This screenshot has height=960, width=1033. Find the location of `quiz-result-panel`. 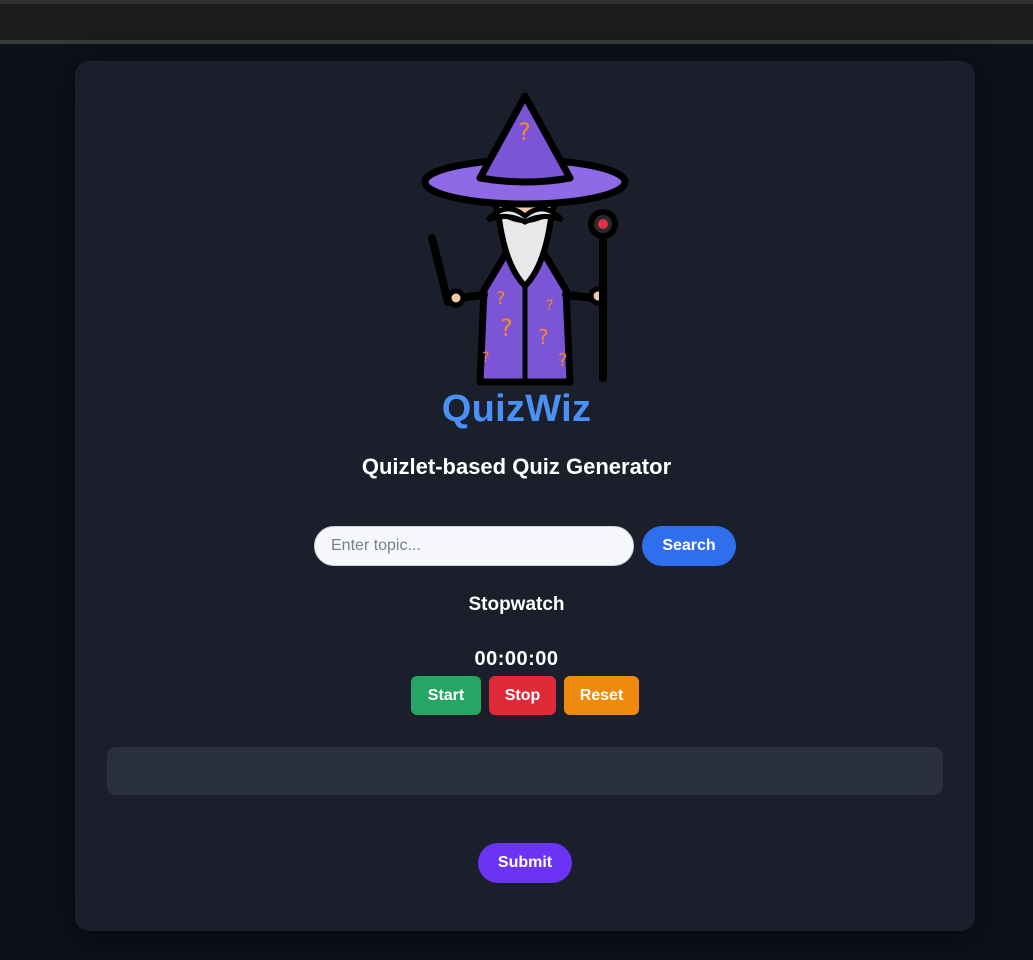

quiz-result-panel is located at coordinates (525, 771).